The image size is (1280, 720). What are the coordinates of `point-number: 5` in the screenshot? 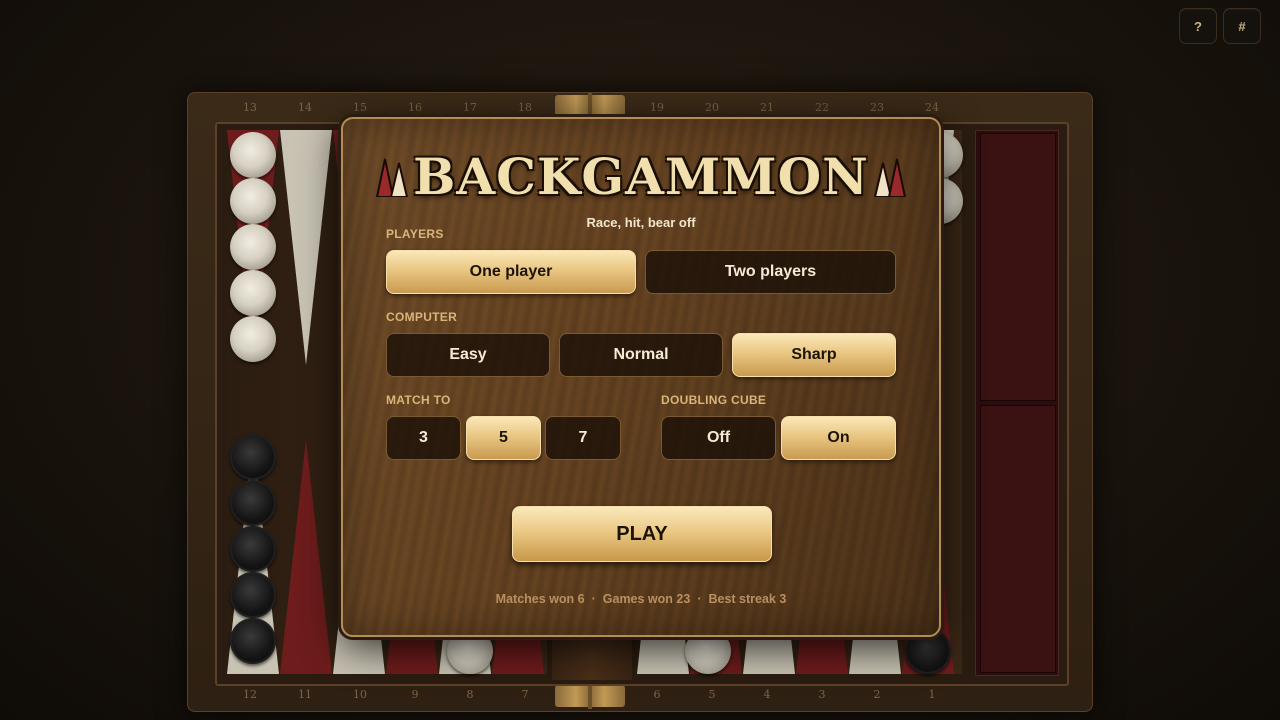 It's located at (712, 694).